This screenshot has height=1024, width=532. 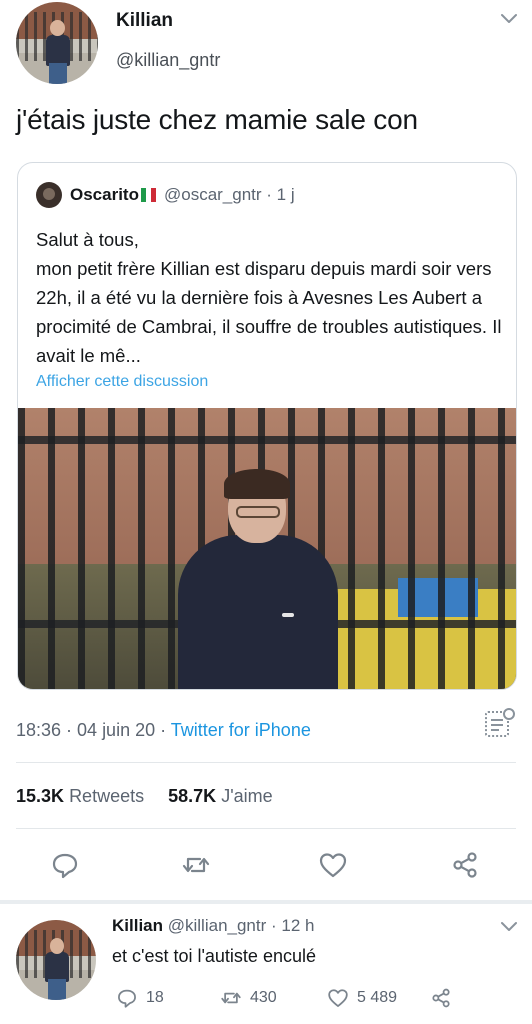 I want to click on quoted-tweet-header: Oscarito @oscar_gntr · 1 j, so click(x=165, y=195).